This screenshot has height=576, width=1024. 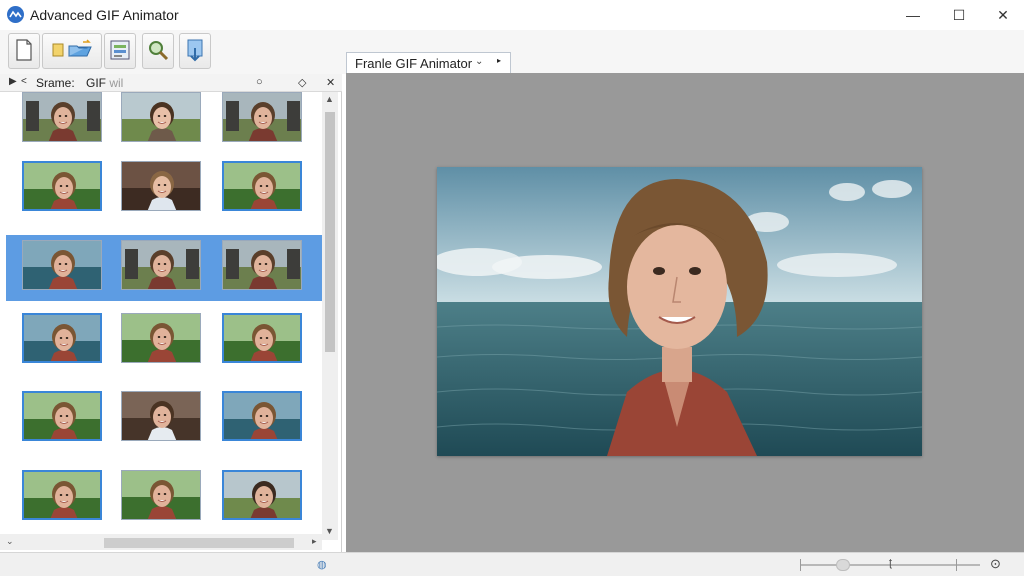 I want to click on new-file-icon, so click(x=24, y=51).